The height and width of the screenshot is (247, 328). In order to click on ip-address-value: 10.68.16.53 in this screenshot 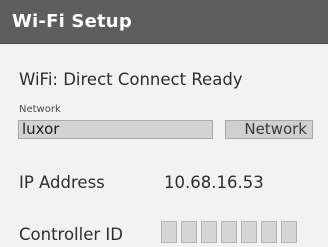, I will do `click(214, 182)`.